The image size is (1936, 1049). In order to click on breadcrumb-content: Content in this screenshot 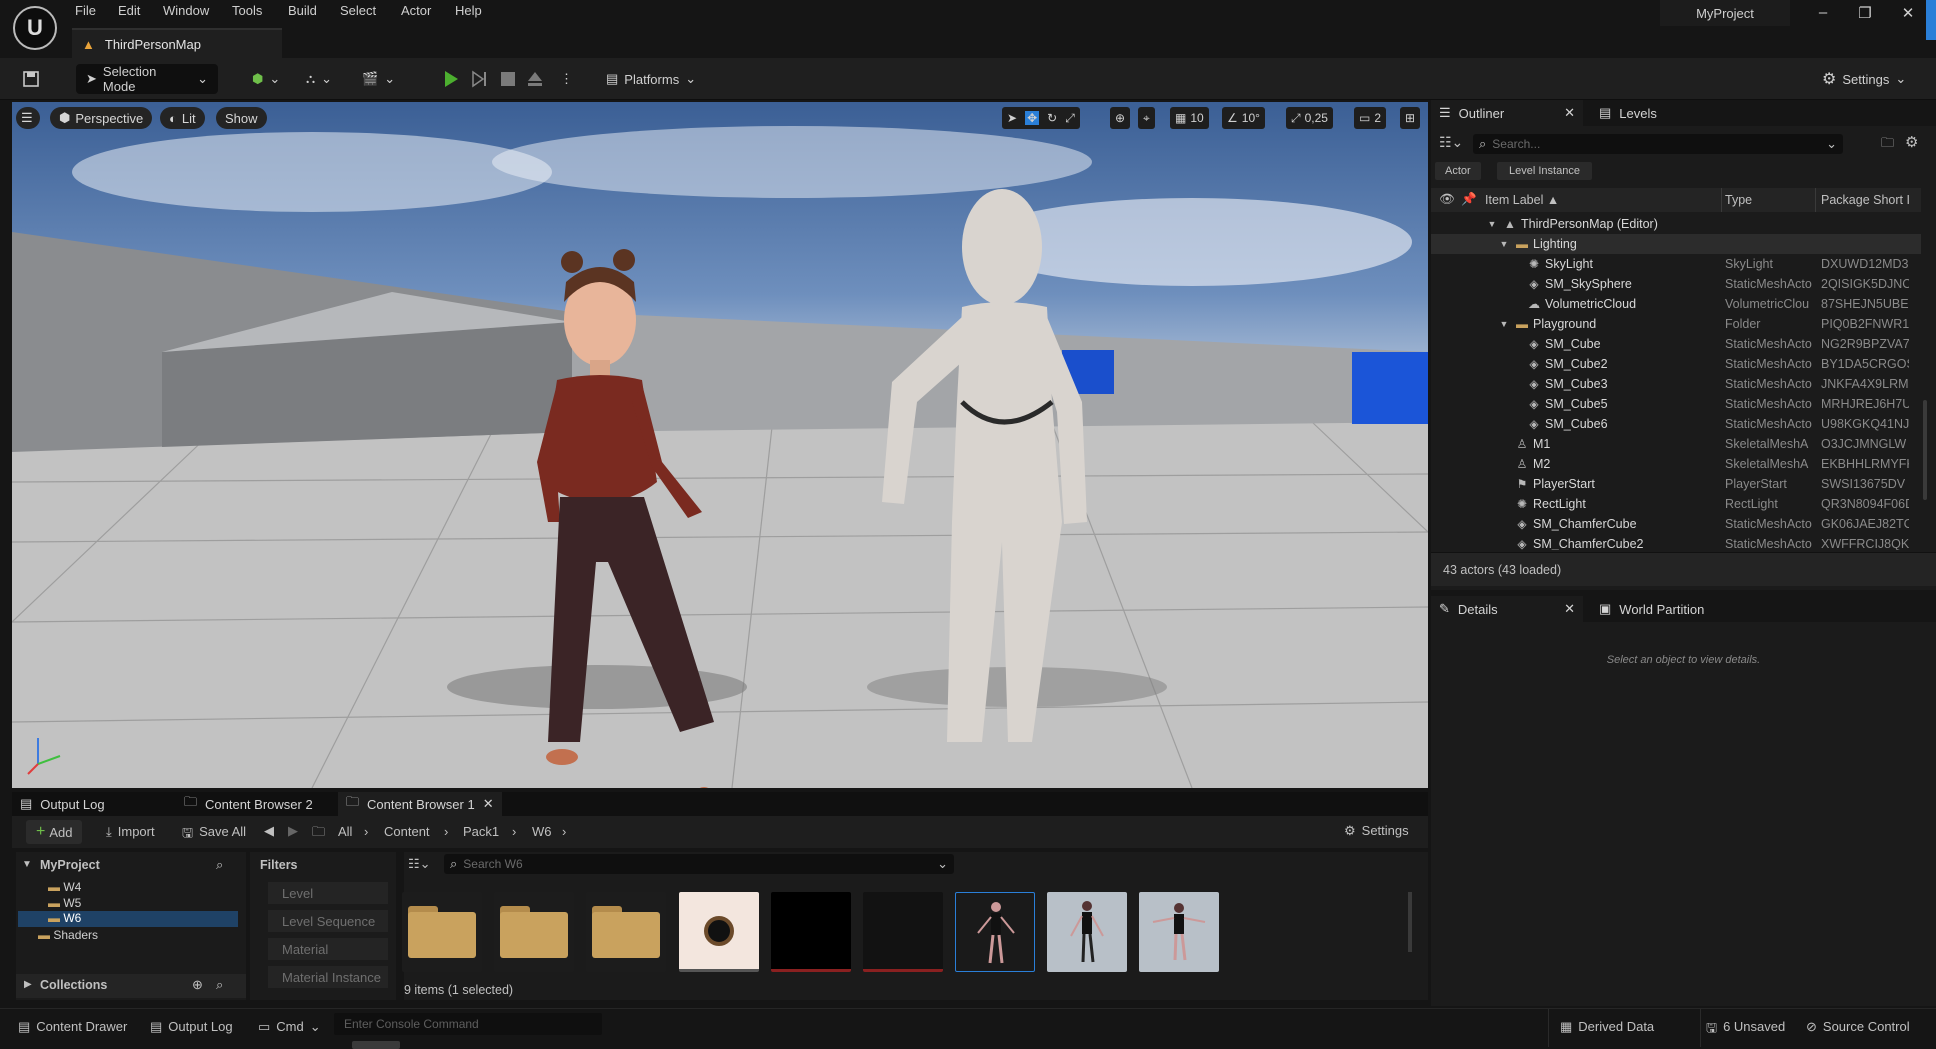, I will do `click(407, 831)`.